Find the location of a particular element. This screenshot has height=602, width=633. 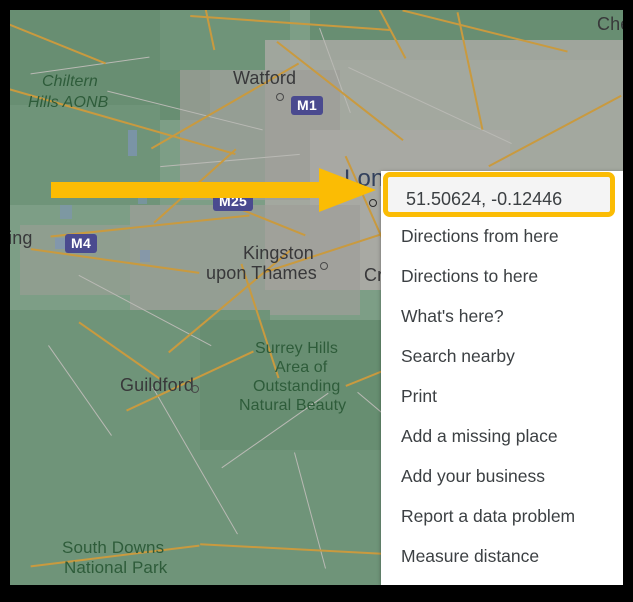

map-label-chiltern-hills: Chiltern is located at coordinates (70, 81).